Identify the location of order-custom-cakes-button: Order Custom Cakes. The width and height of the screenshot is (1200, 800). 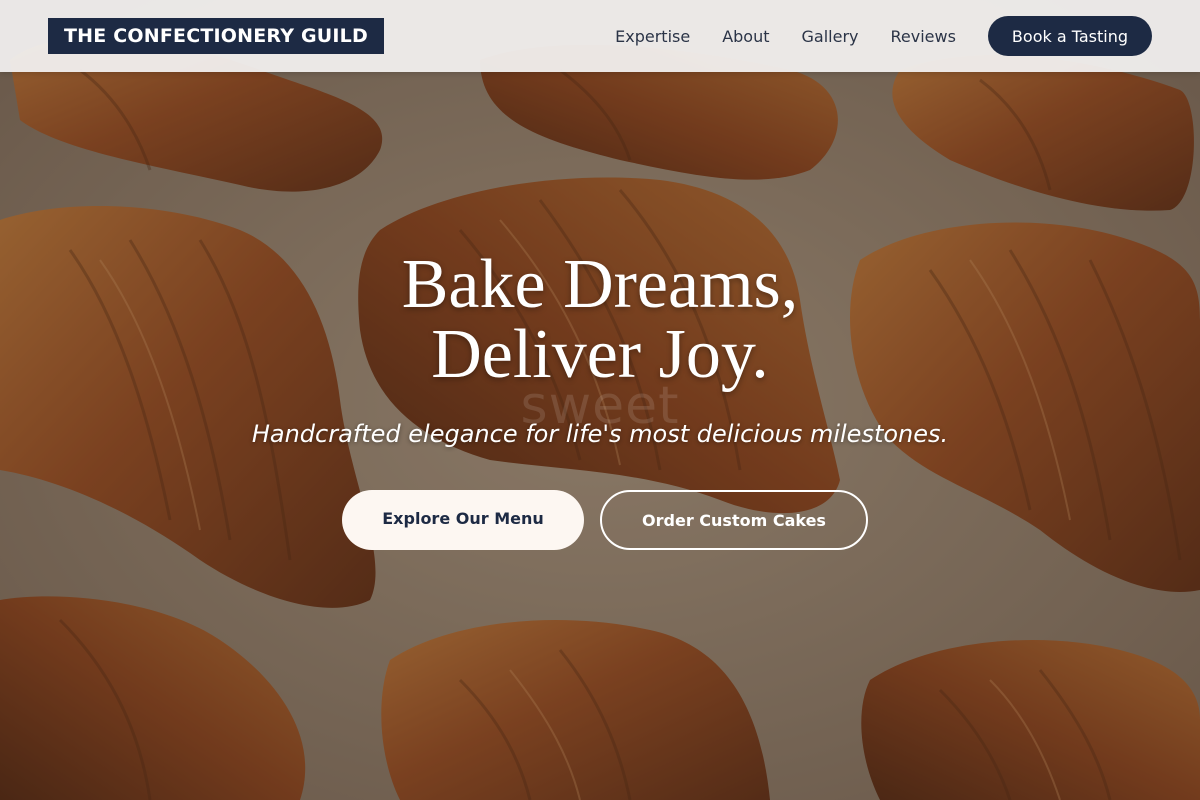
(734, 520).